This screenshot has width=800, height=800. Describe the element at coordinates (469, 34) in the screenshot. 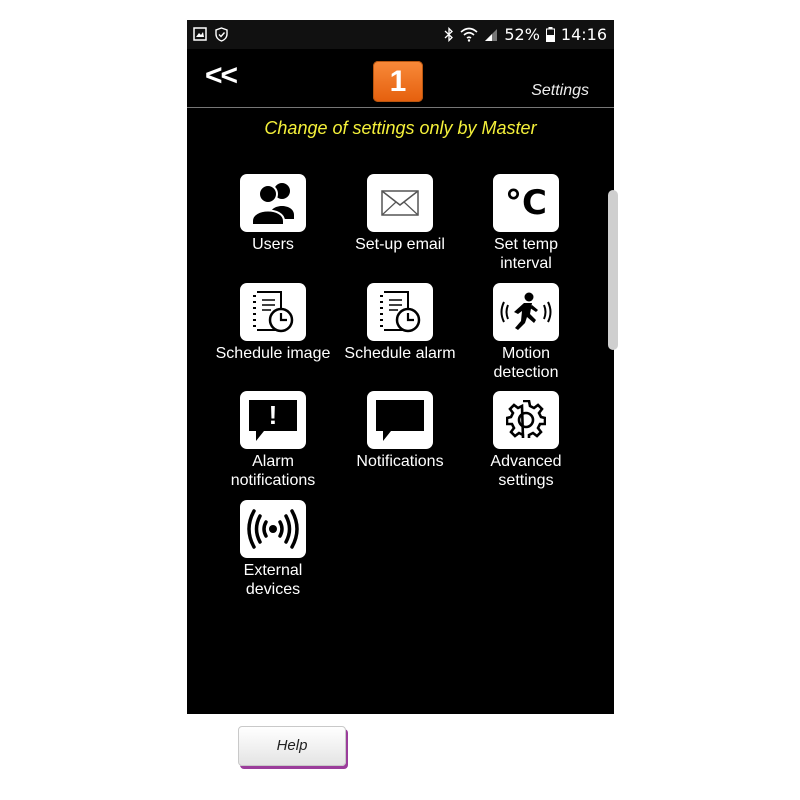

I see `wifi-icon` at that location.